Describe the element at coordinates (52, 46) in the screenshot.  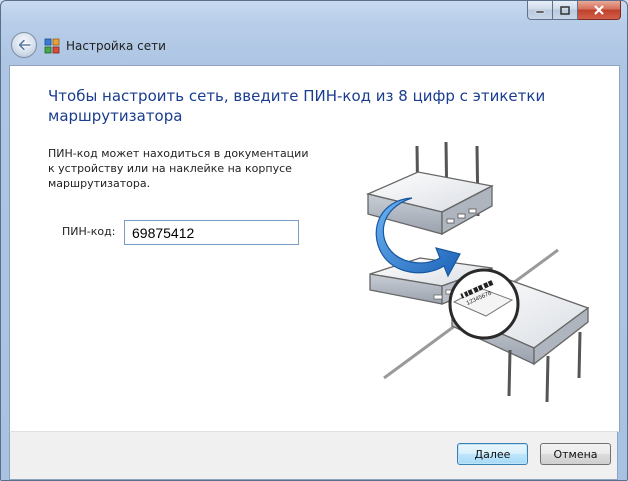
I see `network-wizard-icon` at that location.